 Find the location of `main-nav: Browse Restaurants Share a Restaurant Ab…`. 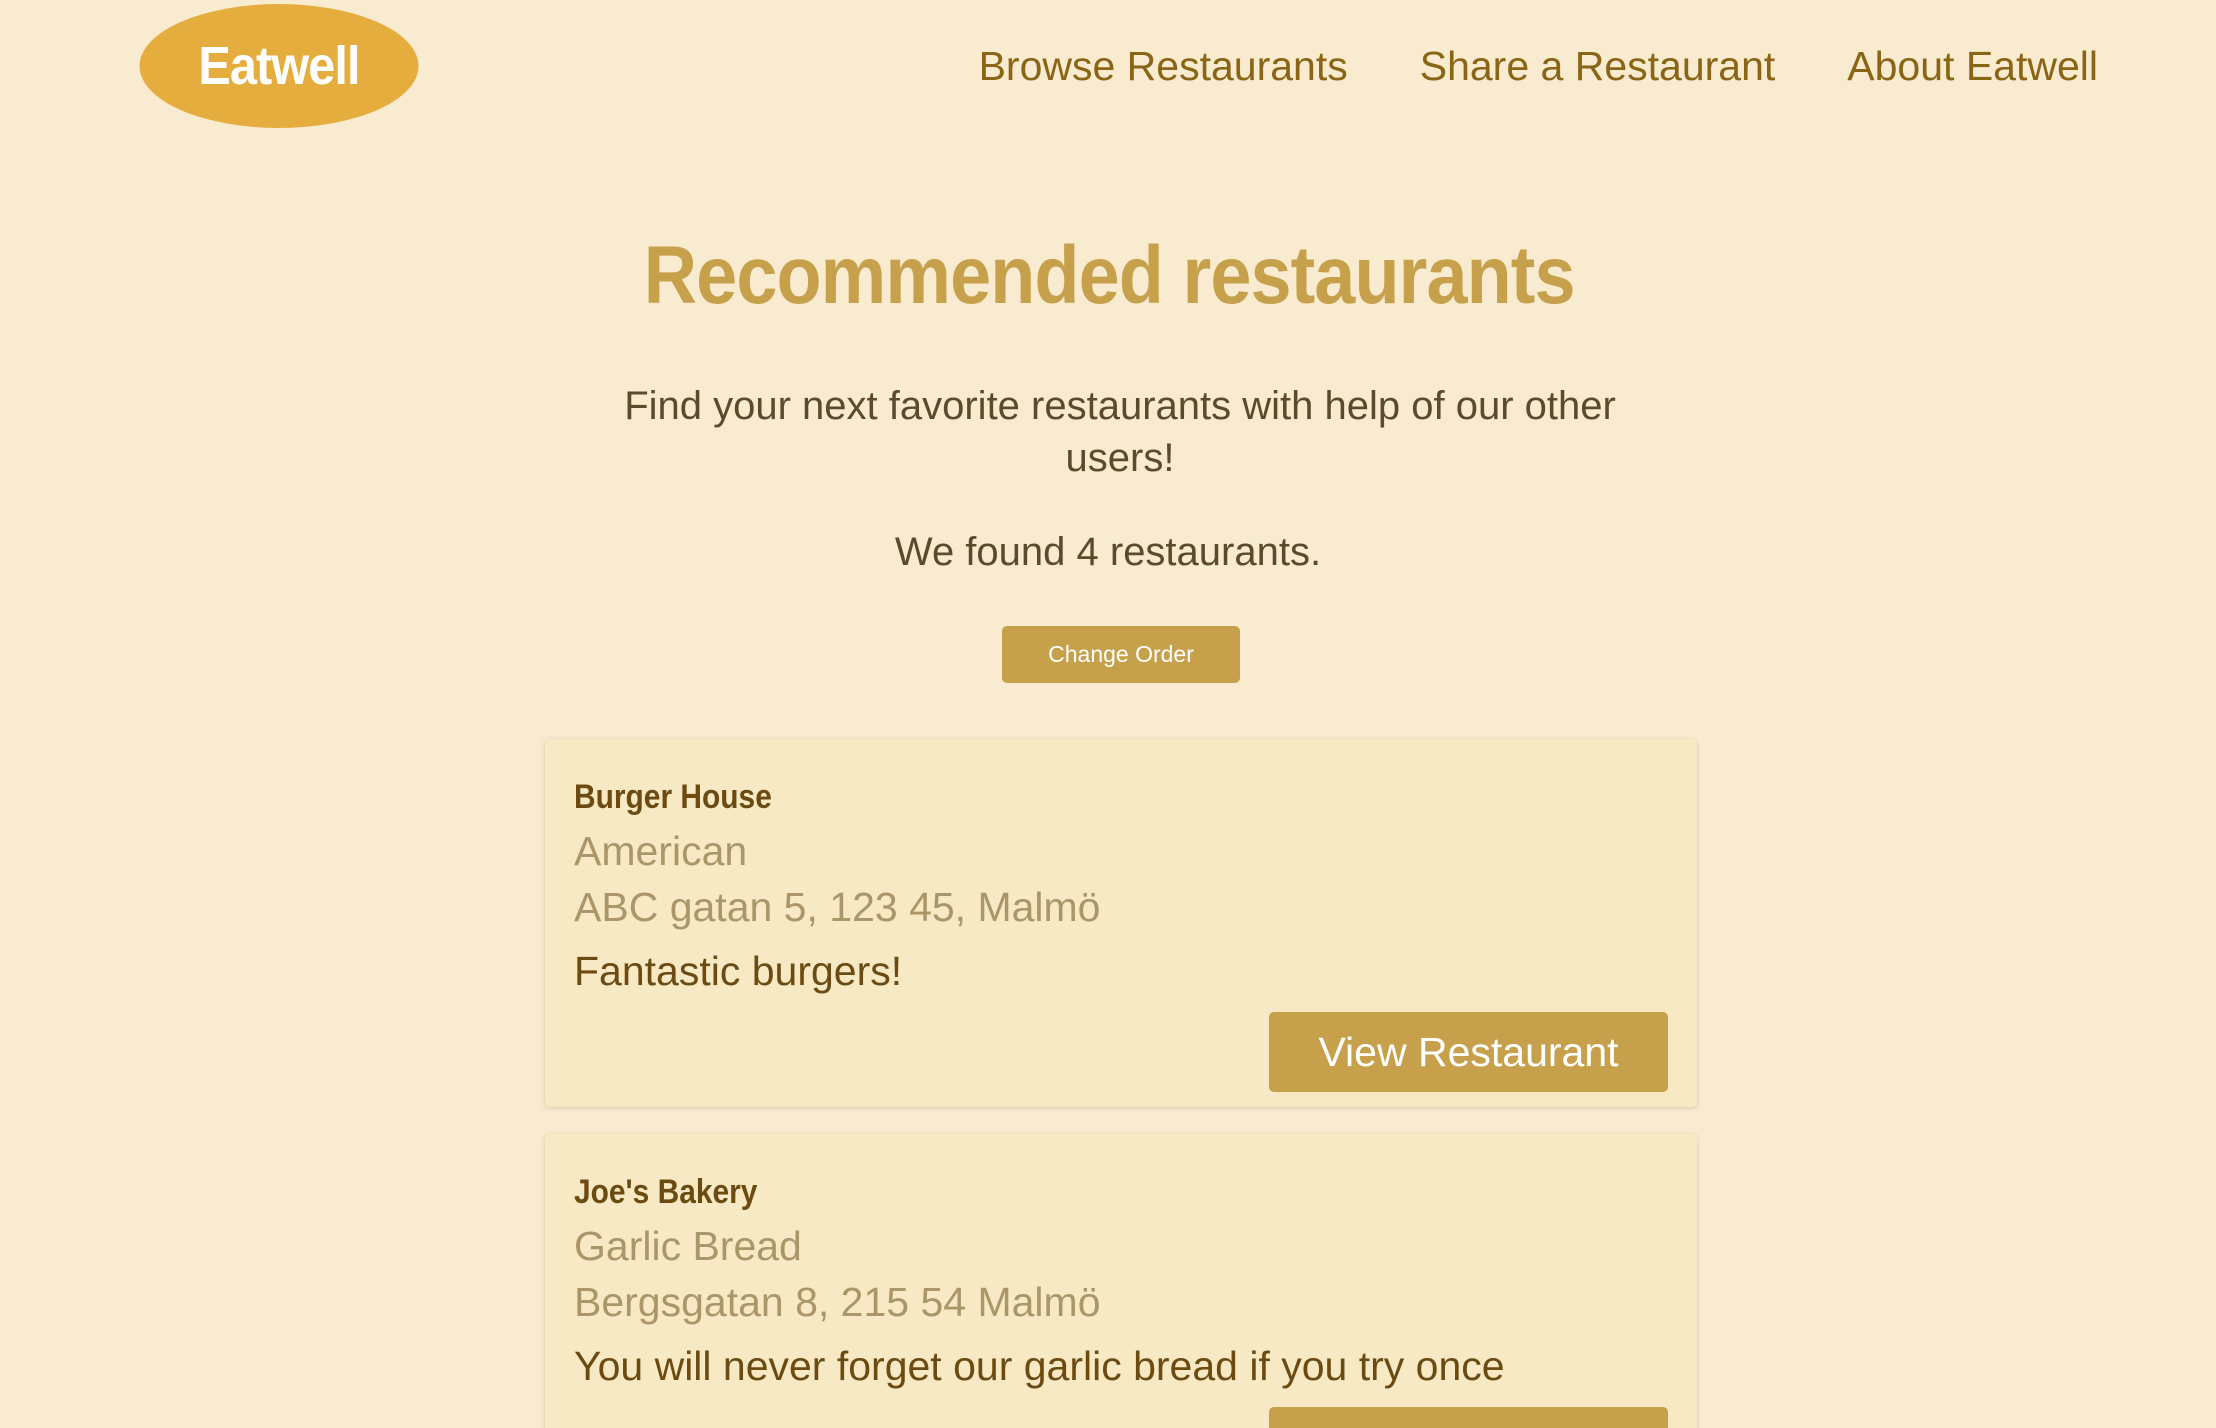

main-nav: Browse Restaurants Share a Restaurant Ab… is located at coordinates (1538, 66).